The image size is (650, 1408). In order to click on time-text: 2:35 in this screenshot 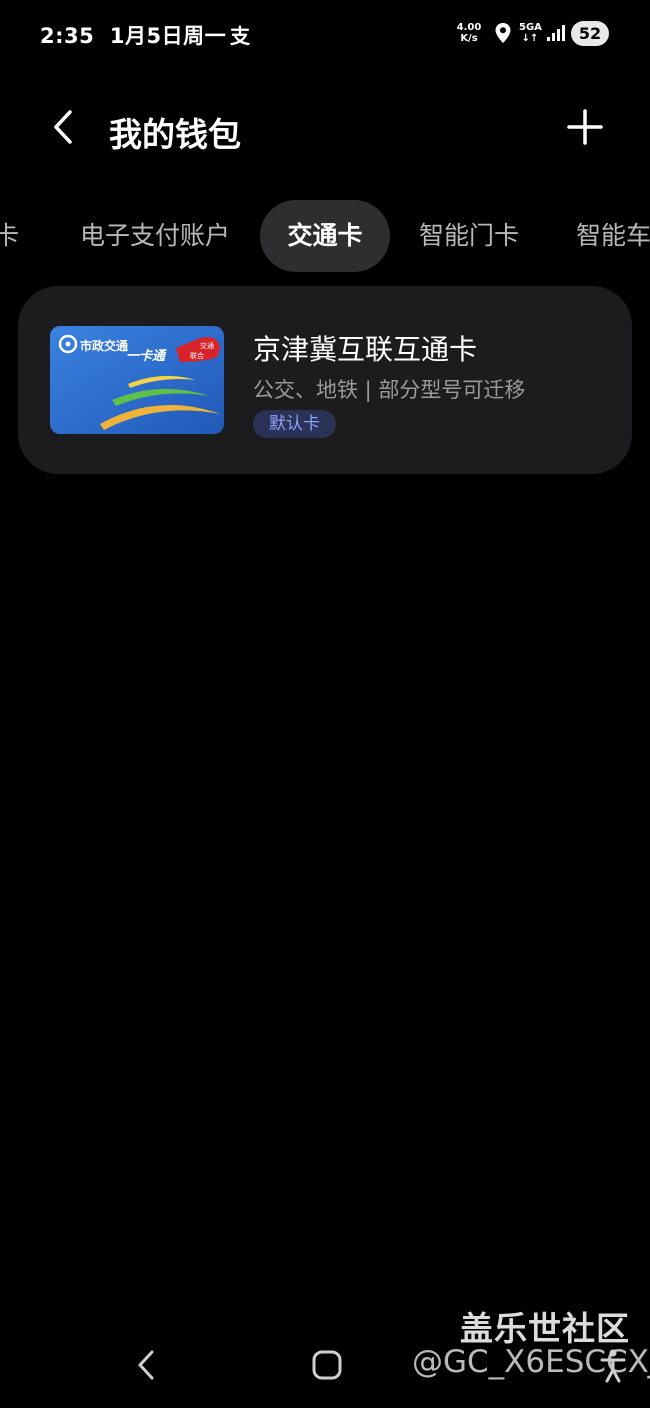, I will do `click(67, 36)`.